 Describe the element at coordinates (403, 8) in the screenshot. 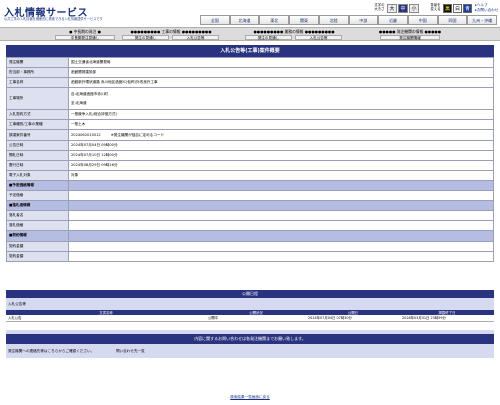

I see `text-size-medium-button: 中` at that location.